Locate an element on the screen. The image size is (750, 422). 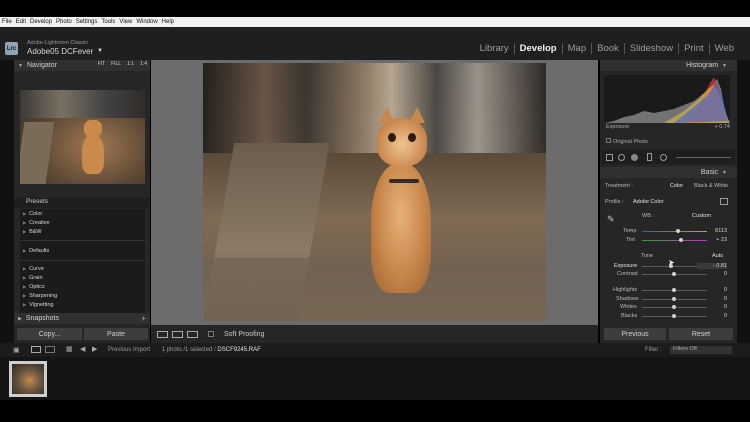
before-after-split-icon is located at coordinates (192, 334).